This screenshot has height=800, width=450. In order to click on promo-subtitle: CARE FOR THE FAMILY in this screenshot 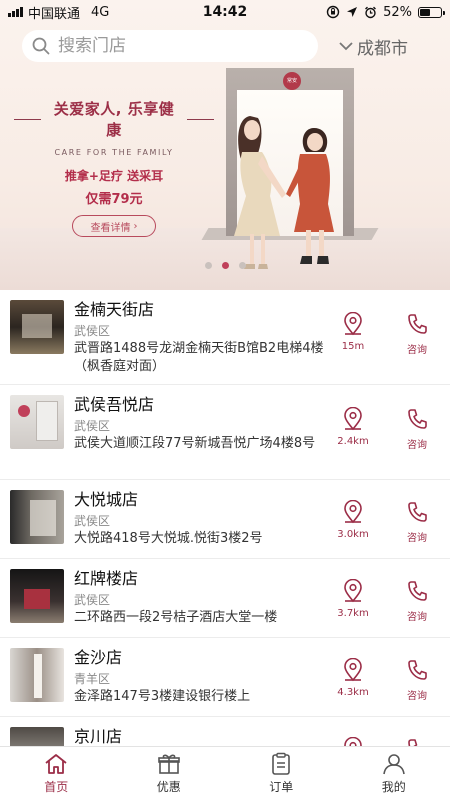, I will do `click(114, 152)`.